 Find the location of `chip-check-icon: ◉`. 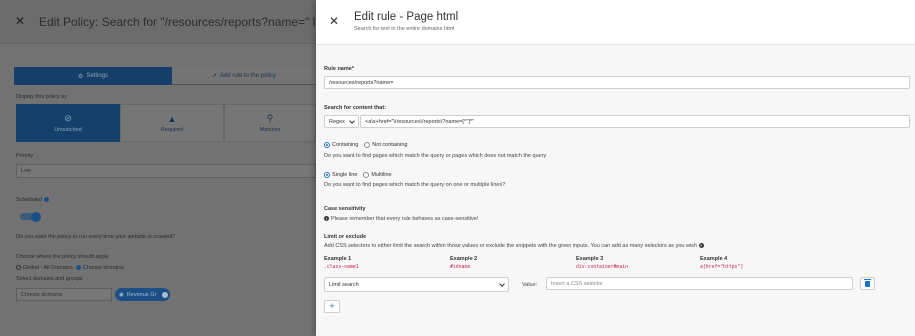

chip-check-icon: ◉ is located at coordinates (121, 294).